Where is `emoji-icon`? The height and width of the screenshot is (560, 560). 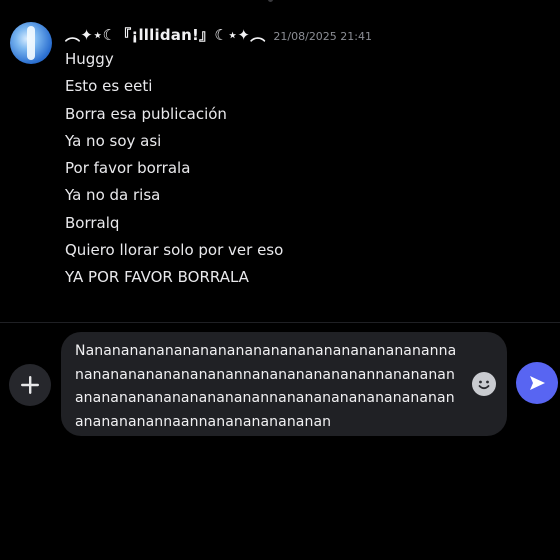
emoji-icon is located at coordinates (484, 385).